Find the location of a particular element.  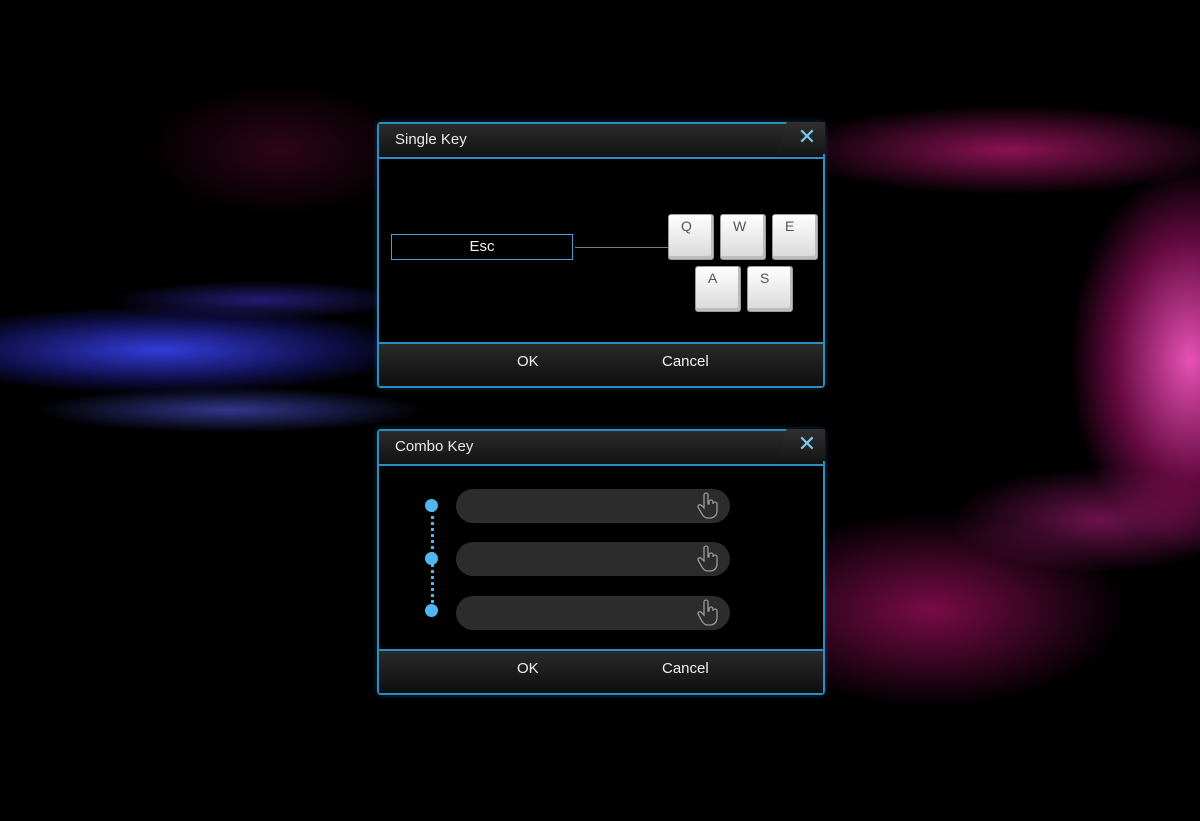

single-key-titlebar: Single Key ✕ is located at coordinates (602, 140).